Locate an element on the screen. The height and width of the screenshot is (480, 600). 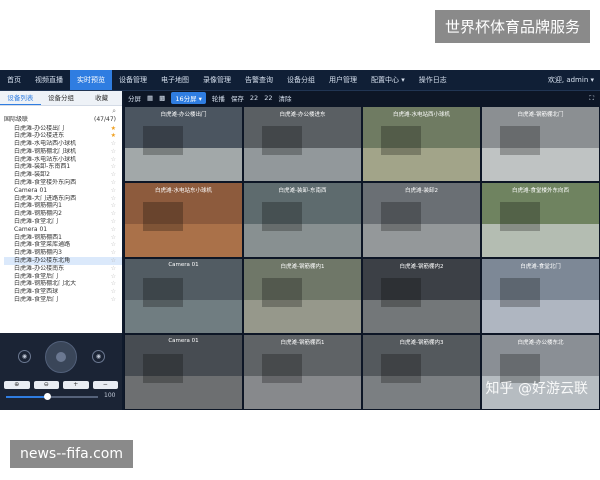
search-icon: ⌕ is located at coordinates (114, 111).